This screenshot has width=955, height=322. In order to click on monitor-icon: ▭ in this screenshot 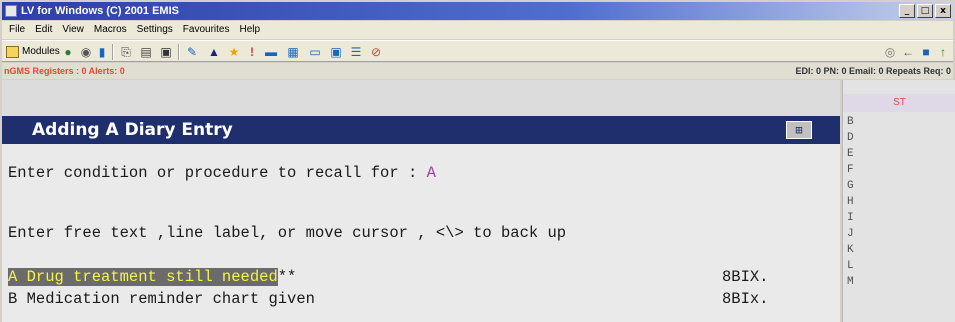, I will do `click(315, 52)`.